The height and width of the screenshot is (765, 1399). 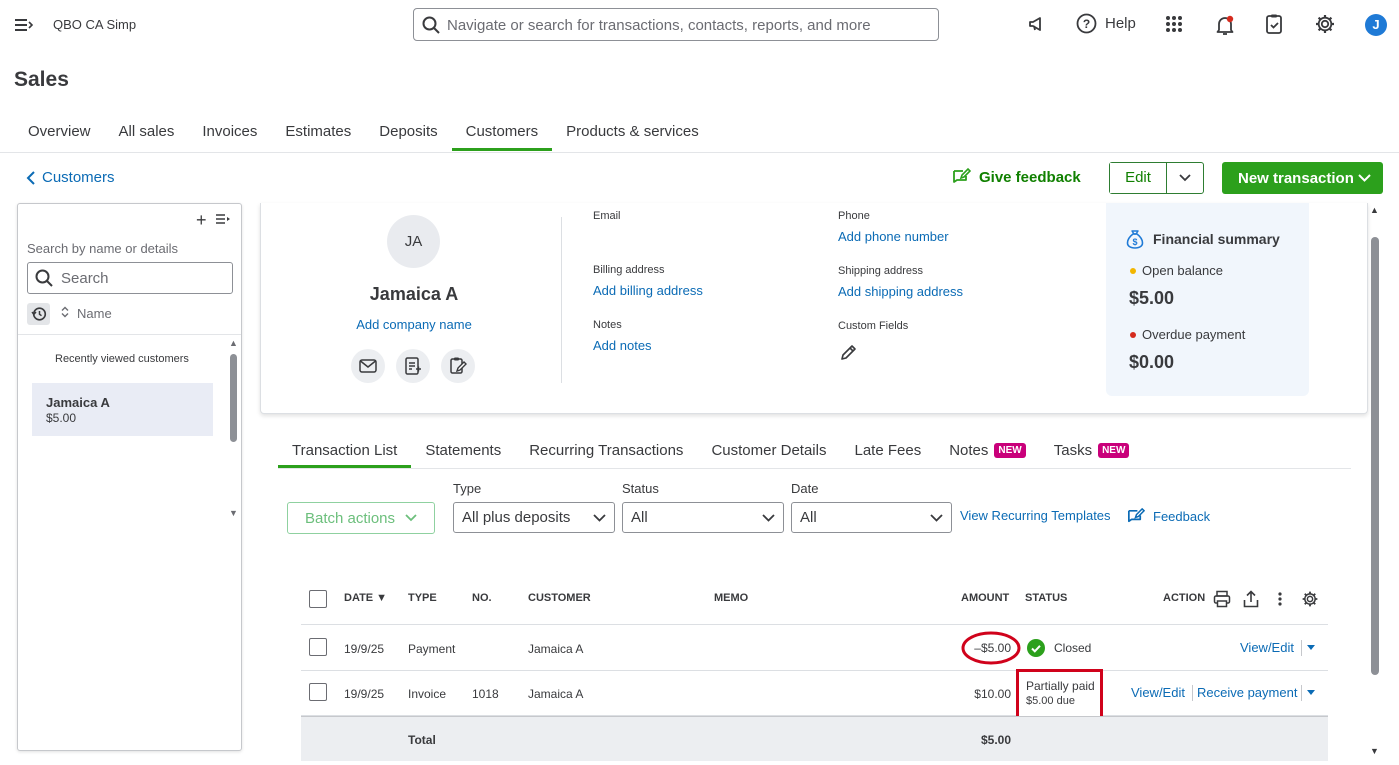 I want to click on give-feedback-button: Give feedback, so click(x=1016, y=177).